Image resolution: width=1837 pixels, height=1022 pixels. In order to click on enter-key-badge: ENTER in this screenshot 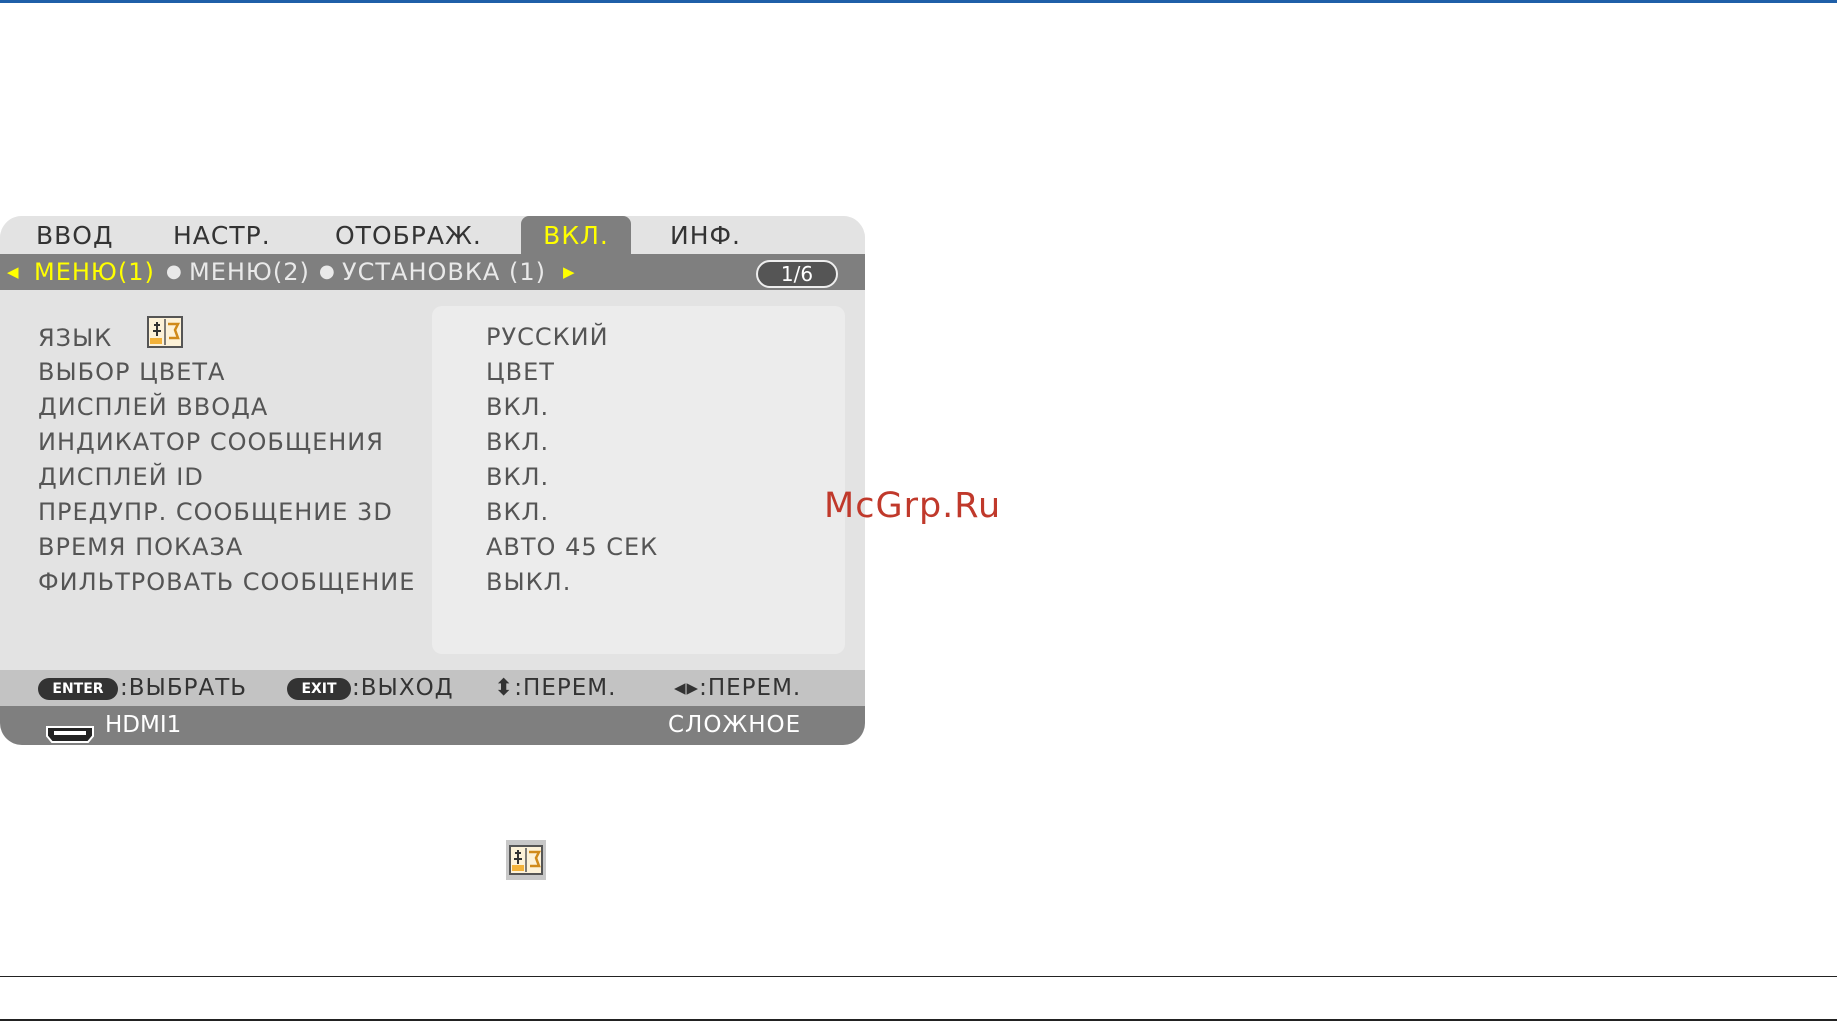, I will do `click(78, 689)`.